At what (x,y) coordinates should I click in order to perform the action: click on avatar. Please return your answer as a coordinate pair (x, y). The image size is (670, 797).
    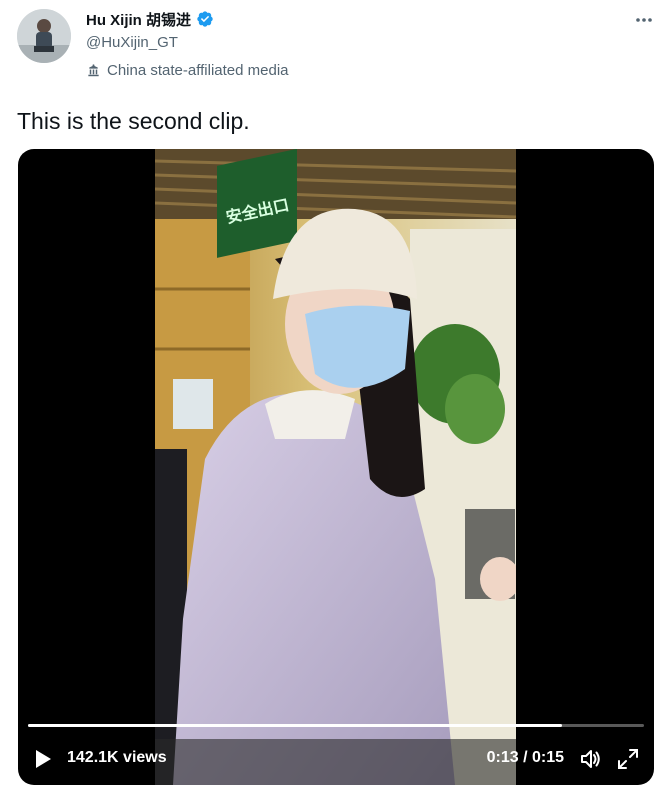
    Looking at the image, I should click on (44, 36).